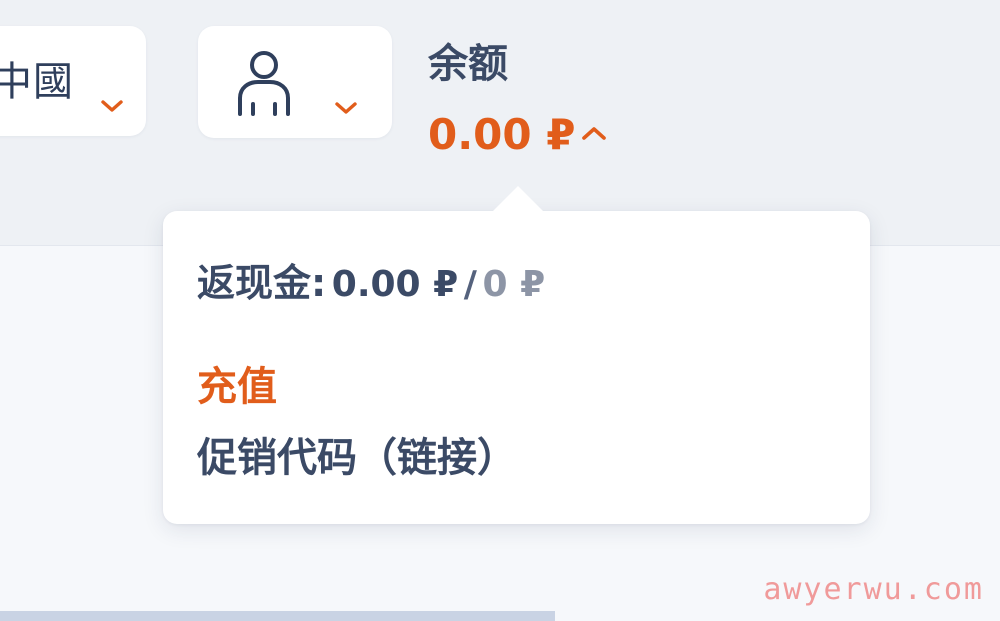 This screenshot has height=621, width=1000. I want to click on language-selector: 中國, so click(73, 81).